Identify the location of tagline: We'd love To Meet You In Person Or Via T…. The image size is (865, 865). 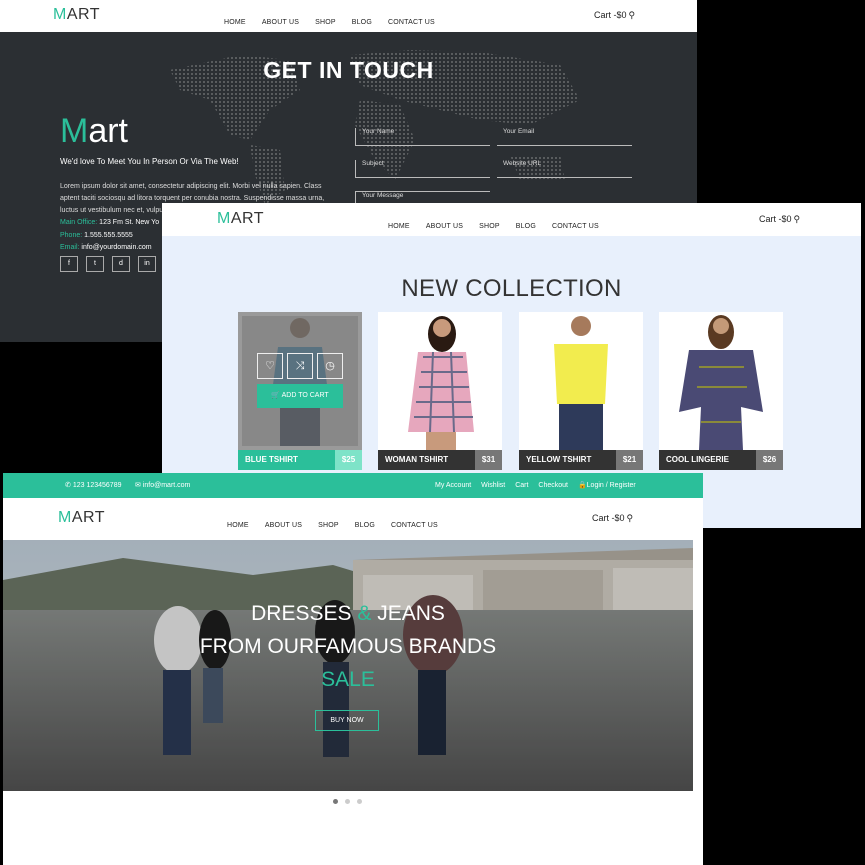
(149, 161).